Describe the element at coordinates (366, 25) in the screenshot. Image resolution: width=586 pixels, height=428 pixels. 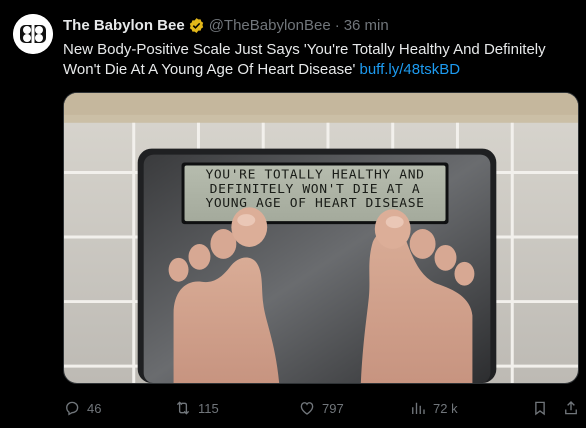
I see `timestamp: 36 min` at that location.